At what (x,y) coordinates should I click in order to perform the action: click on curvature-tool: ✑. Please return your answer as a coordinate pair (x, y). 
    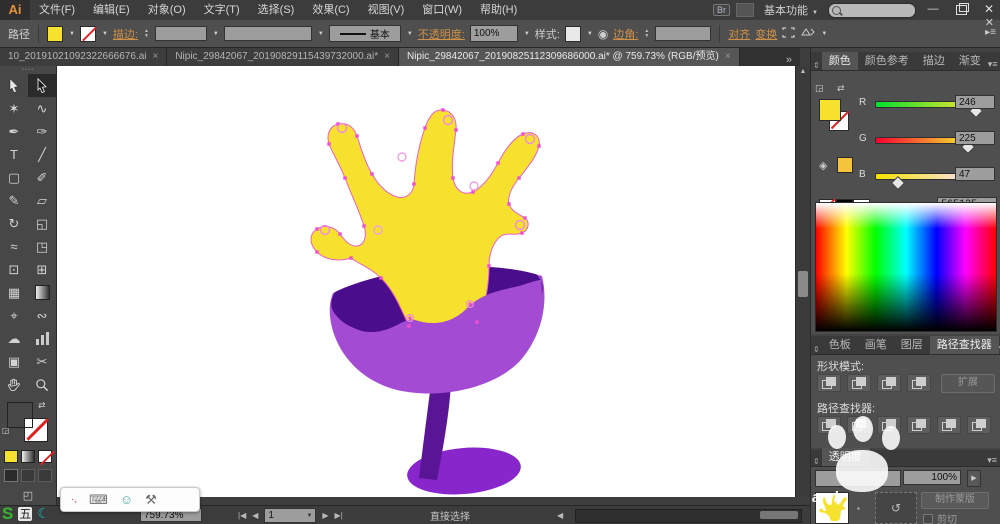
    Looking at the image, I should click on (42, 131).